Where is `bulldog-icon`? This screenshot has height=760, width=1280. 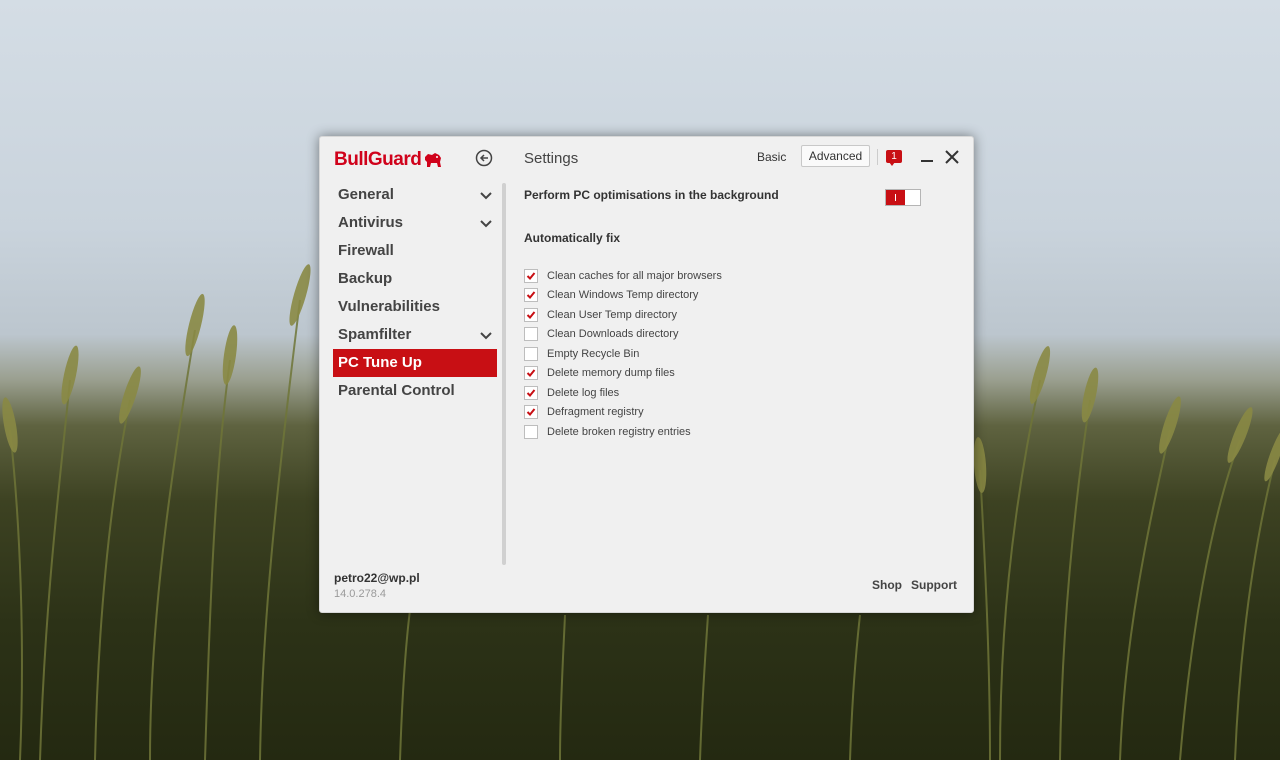 bulldog-icon is located at coordinates (433, 160).